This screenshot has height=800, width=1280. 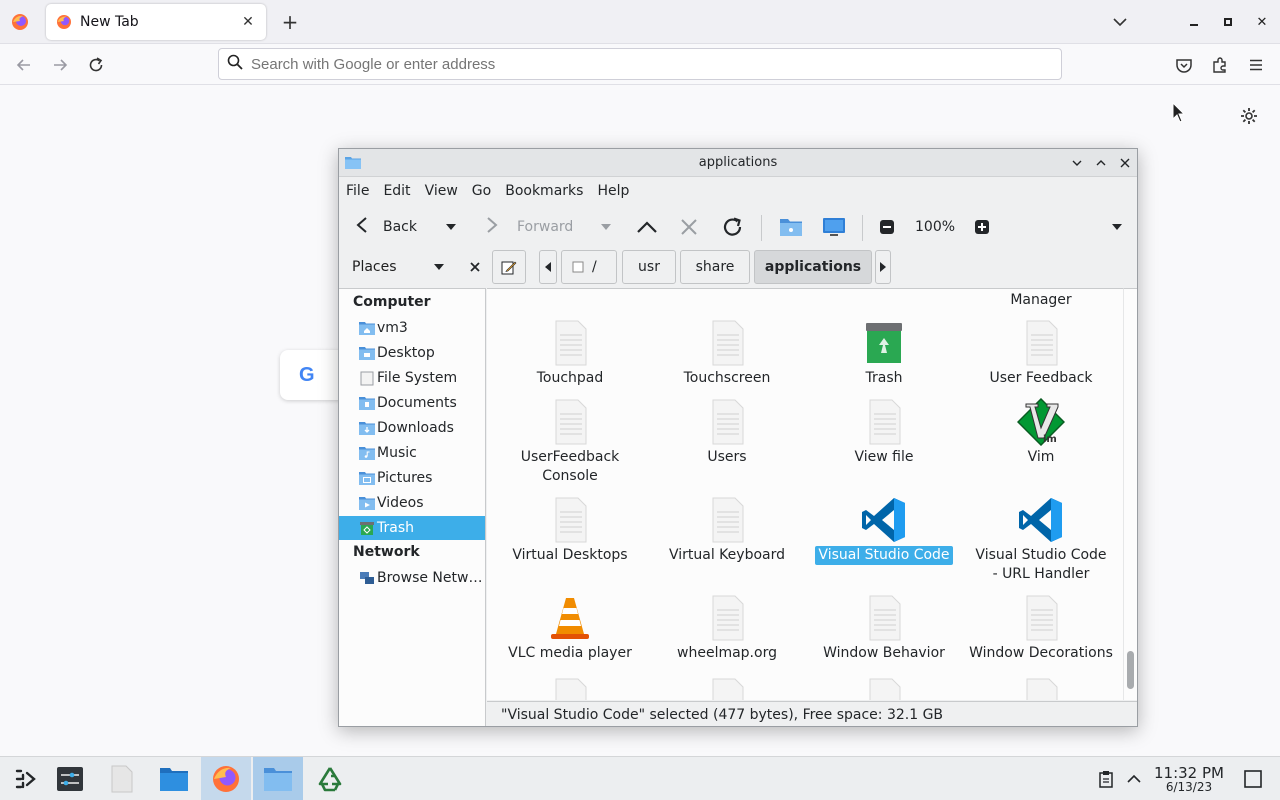 I want to click on breadcrumb-scroll-left, so click(x=548, y=267).